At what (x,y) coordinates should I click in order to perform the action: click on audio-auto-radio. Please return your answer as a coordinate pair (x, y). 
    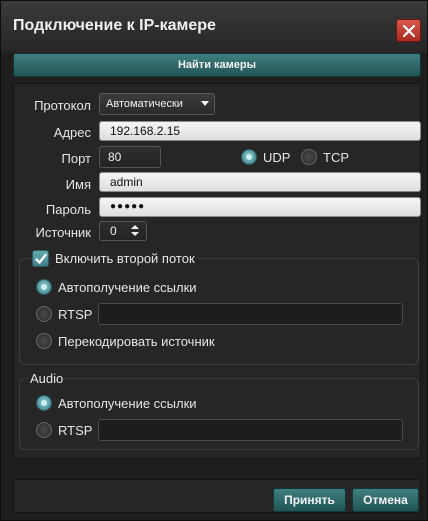
    Looking at the image, I should click on (44, 403).